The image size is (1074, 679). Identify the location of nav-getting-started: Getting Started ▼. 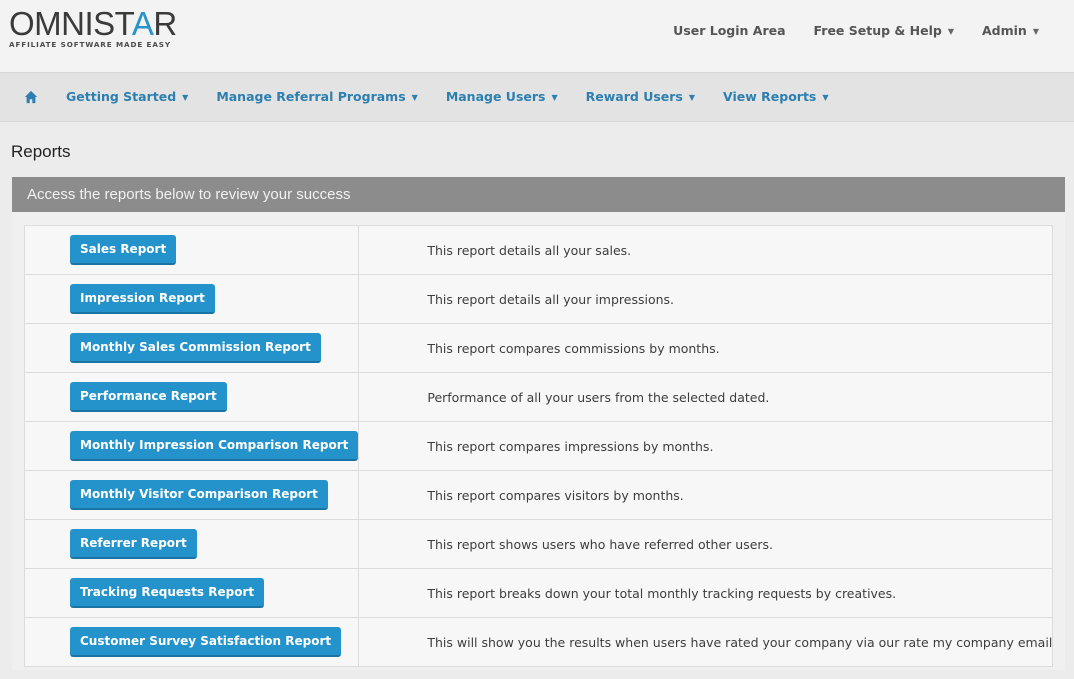
(127, 96).